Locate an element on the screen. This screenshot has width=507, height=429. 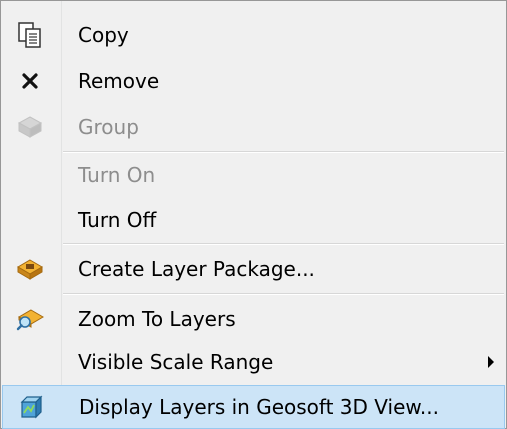
zoom-to-layers-icon is located at coordinates (30, 319).